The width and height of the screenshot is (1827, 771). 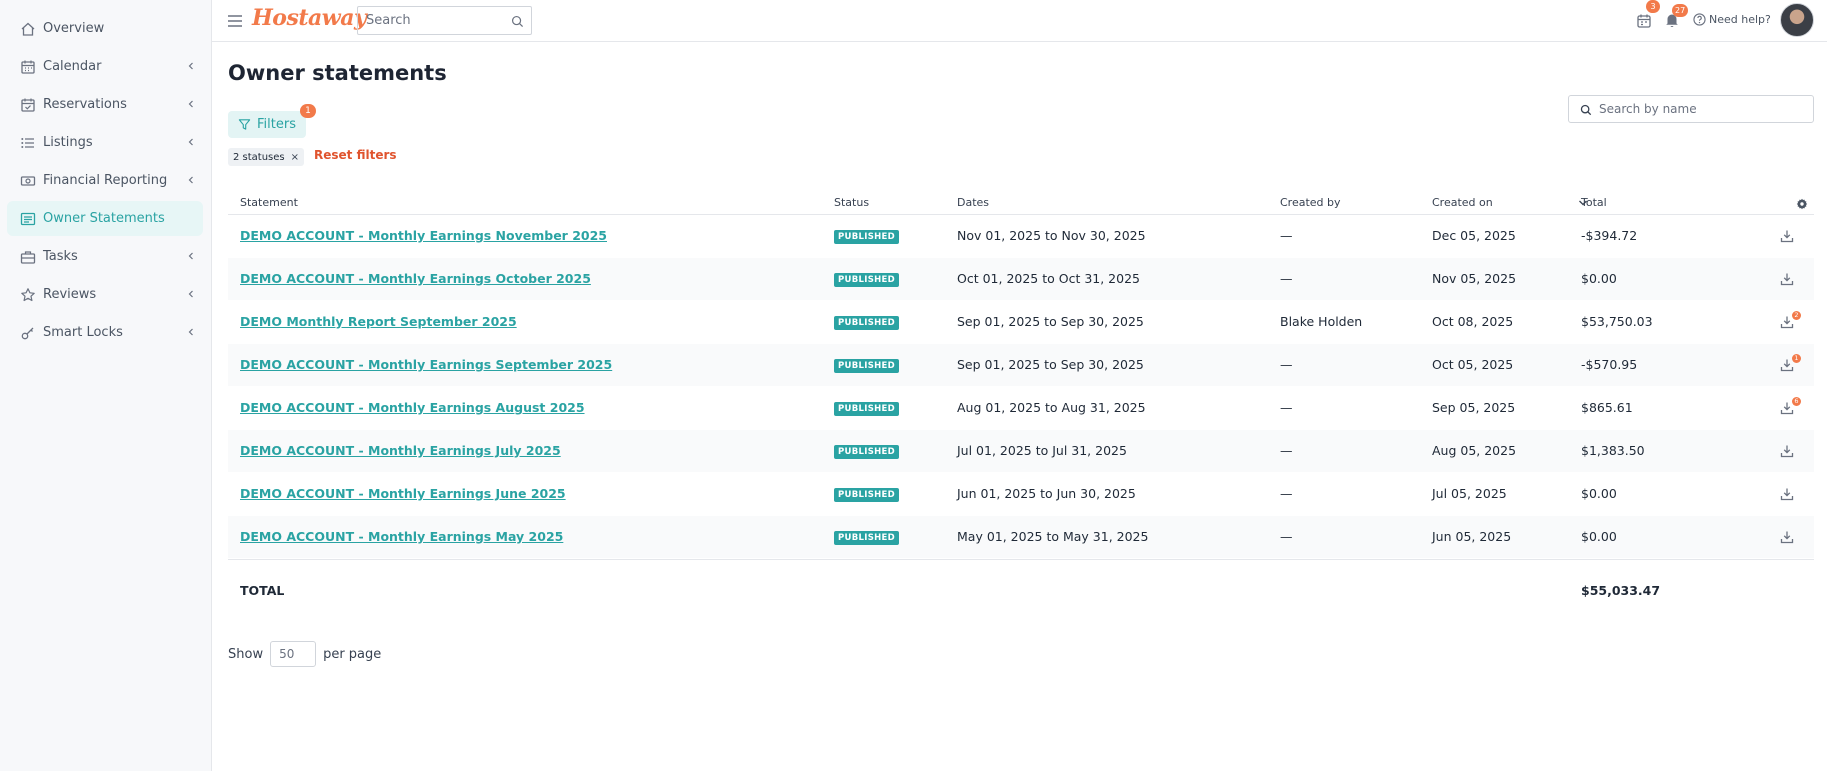 What do you see at coordinates (244, 124) in the screenshot?
I see `filter-funnel-icon` at bounding box center [244, 124].